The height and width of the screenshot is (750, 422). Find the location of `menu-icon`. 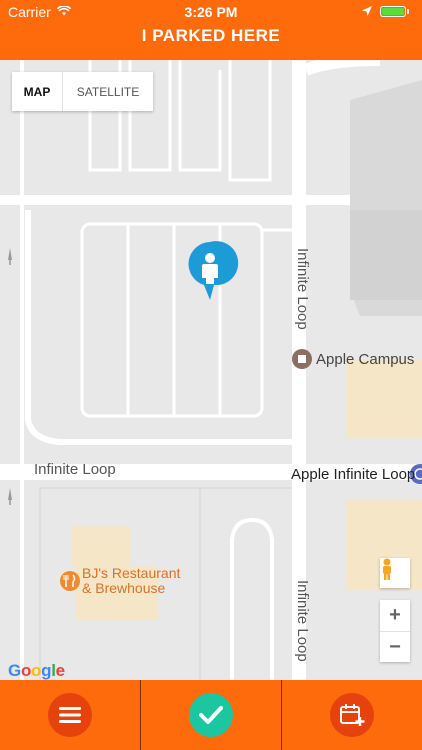

menu-icon is located at coordinates (70, 715).